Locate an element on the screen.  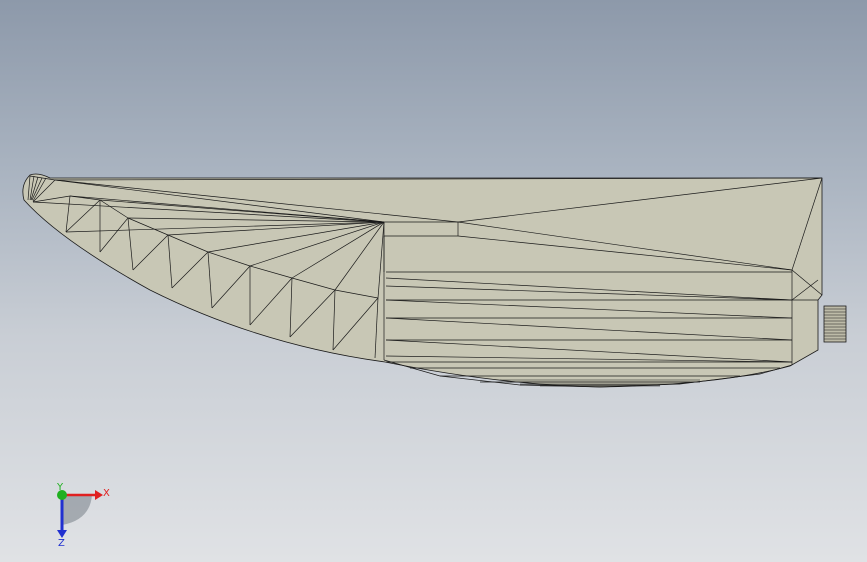
right-knob is located at coordinates (835, 324).